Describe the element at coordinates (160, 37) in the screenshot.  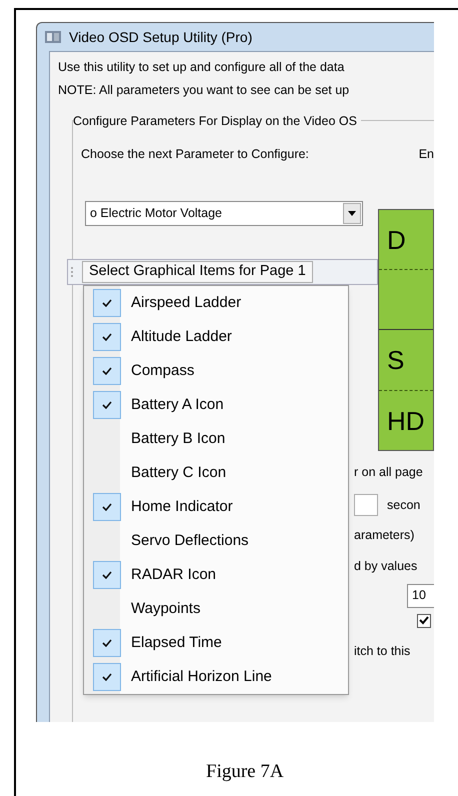
I see `window-title: Video OSD Setup Utility (Pro)` at that location.